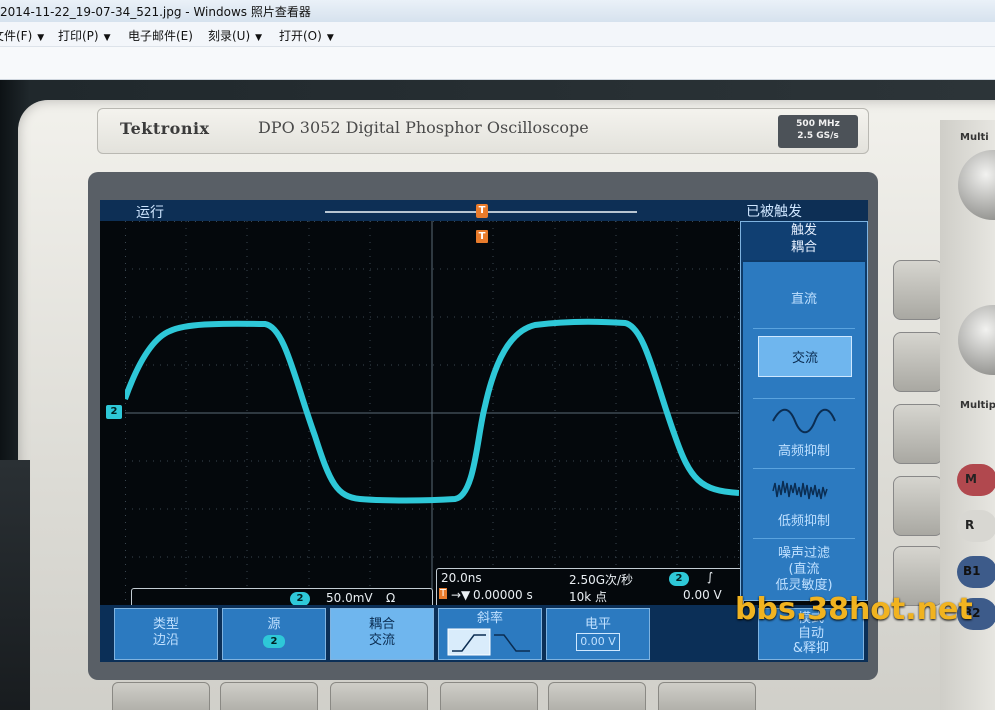 This screenshot has height=710, width=995. I want to click on bottom-slope-button: 斜率, so click(490, 634).